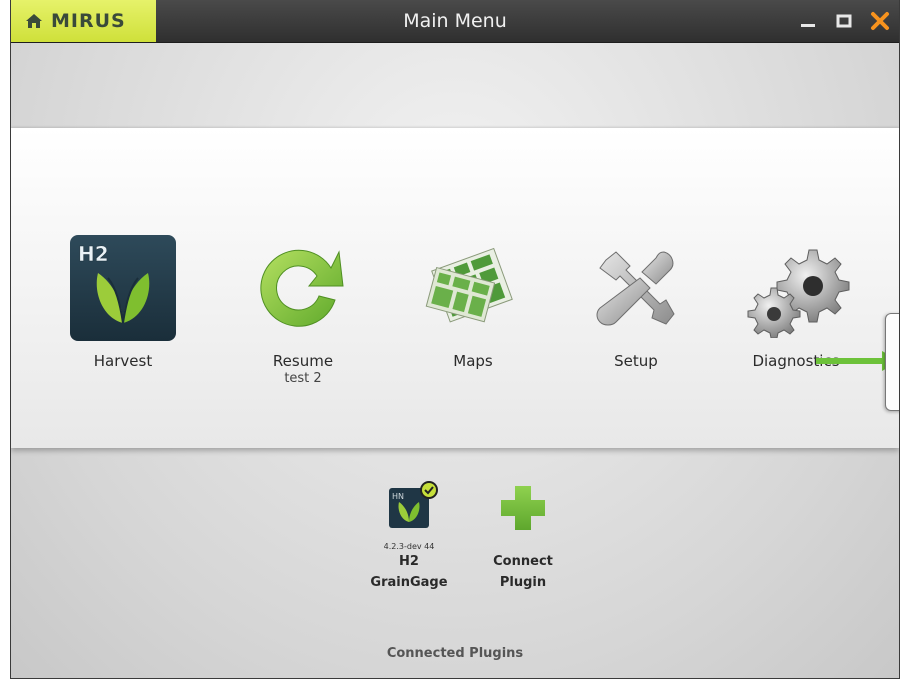 The height and width of the screenshot is (680, 900). Describe the element at coordinates (34, 21) in the screenshot. I see `home-icon` at that location.